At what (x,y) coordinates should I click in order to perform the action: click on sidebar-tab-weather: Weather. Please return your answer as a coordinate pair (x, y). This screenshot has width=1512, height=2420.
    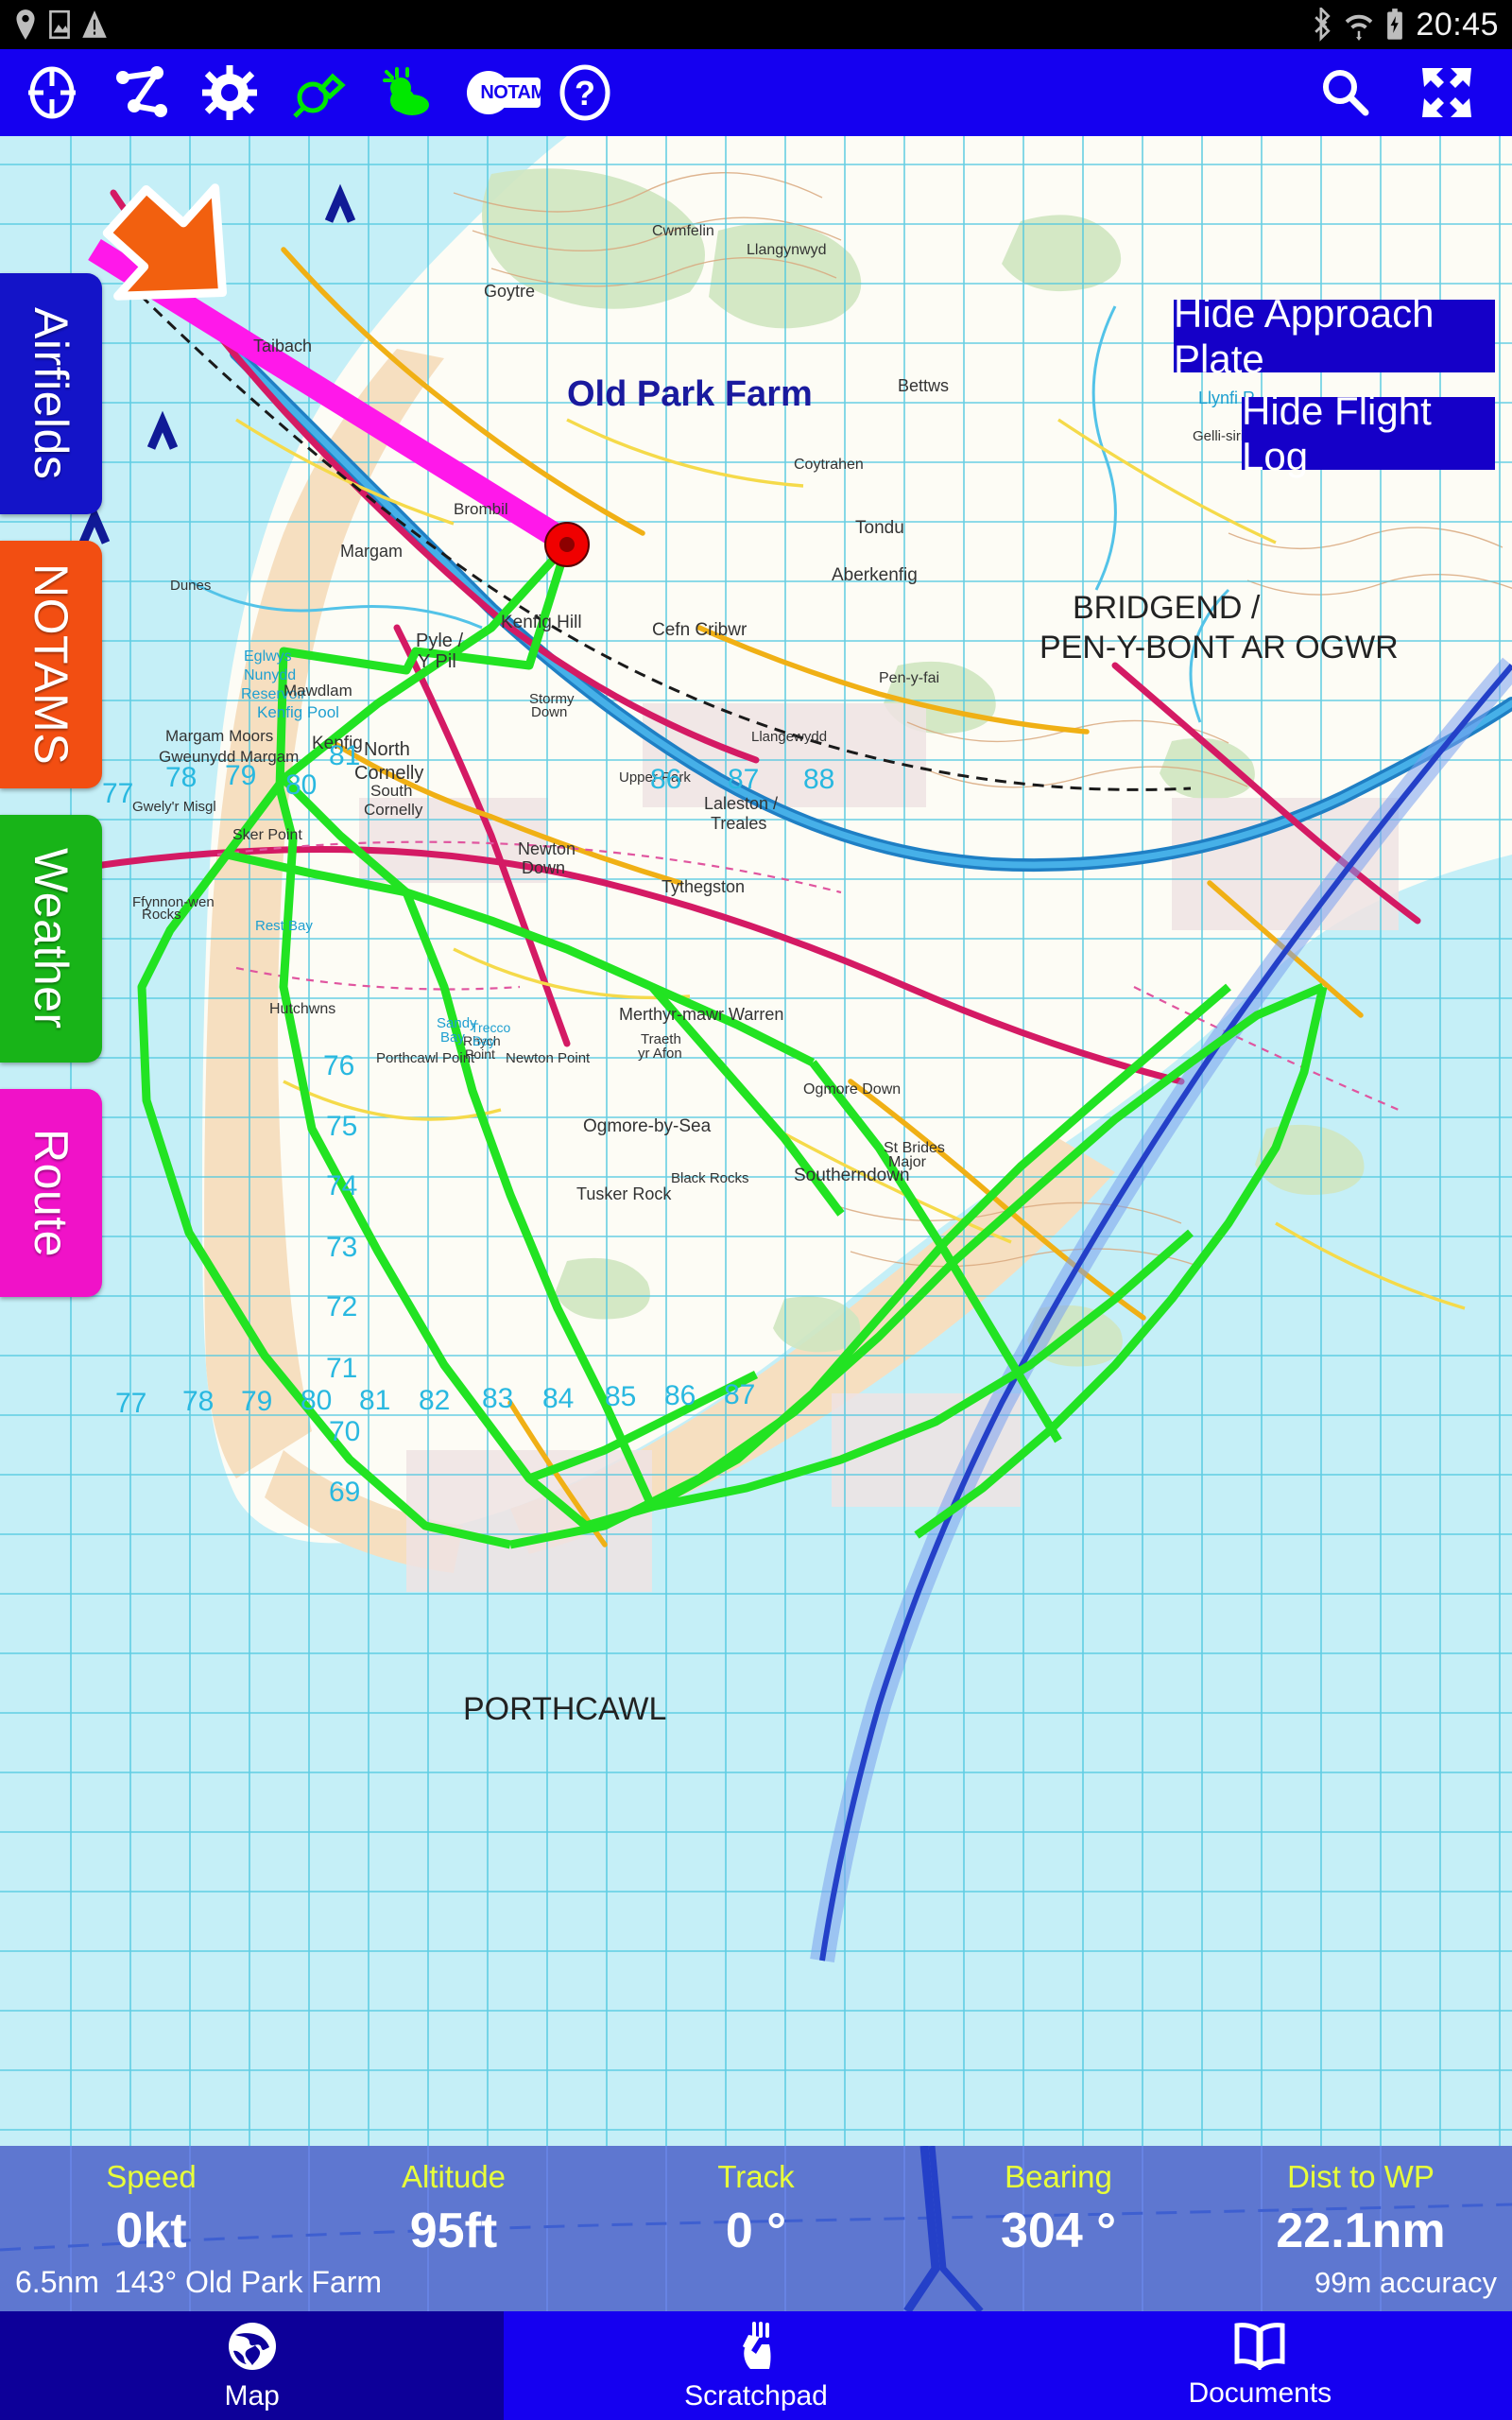
    Looking at the image, I should click on (51, 939).